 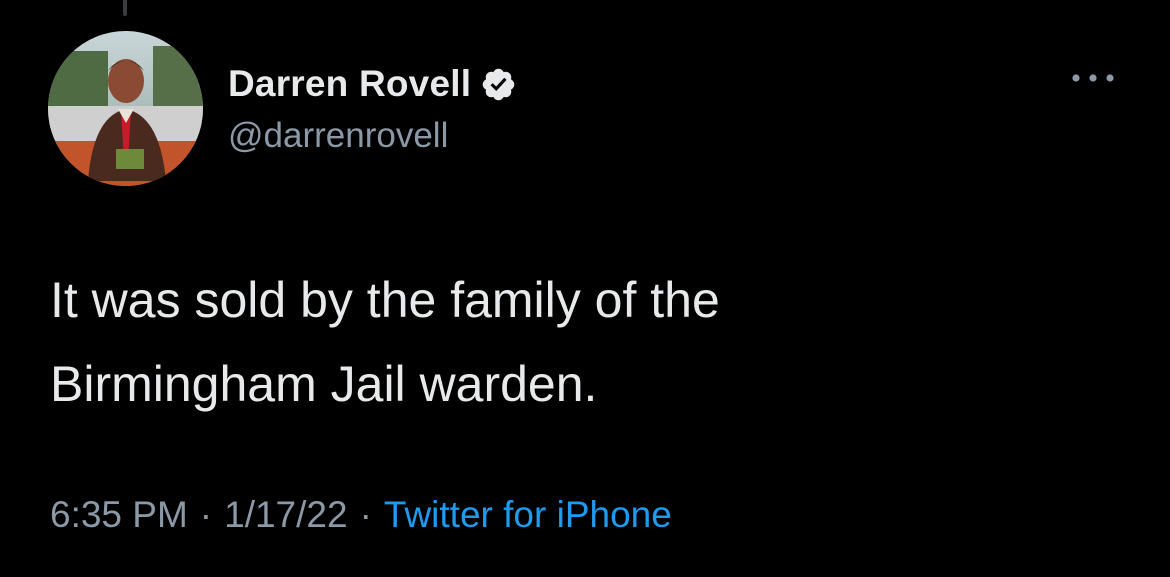 I want to click on more-options-button, so click(x=1093, y=78).